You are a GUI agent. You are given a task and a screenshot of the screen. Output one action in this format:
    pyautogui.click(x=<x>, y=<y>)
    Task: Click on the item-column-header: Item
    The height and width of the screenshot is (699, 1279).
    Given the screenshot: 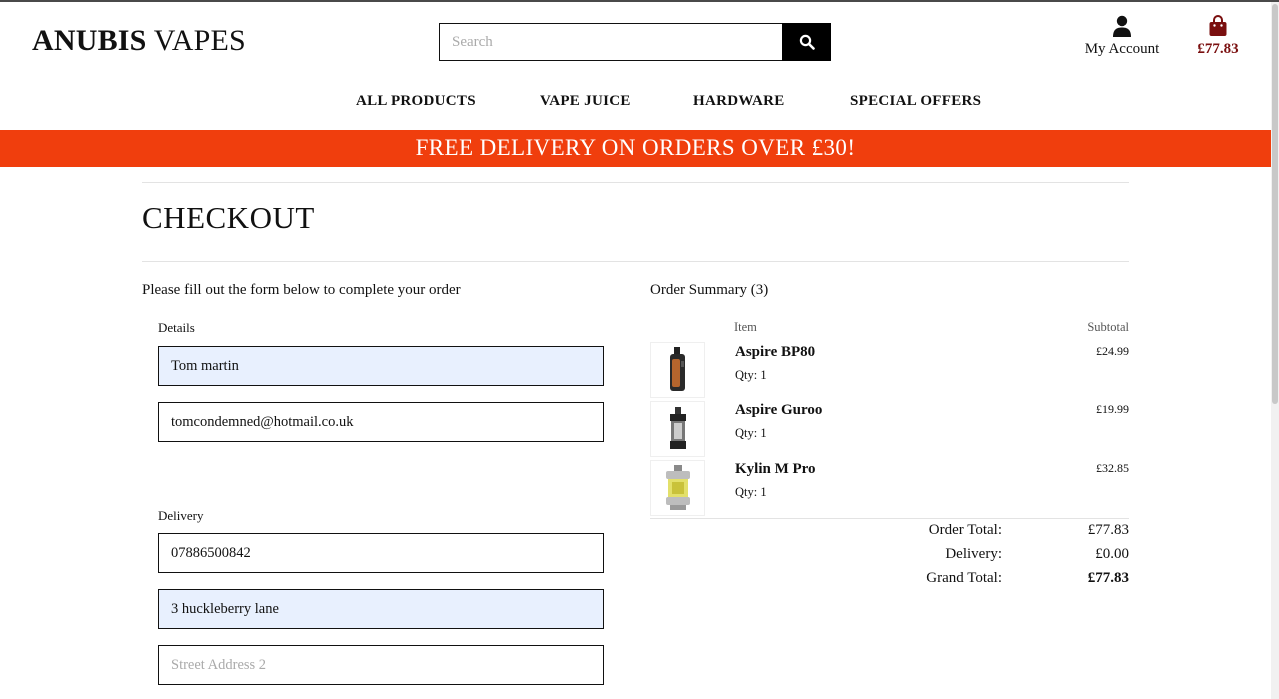 What is the action you would take?
    pyautogui.click(x=745, y=327)
    